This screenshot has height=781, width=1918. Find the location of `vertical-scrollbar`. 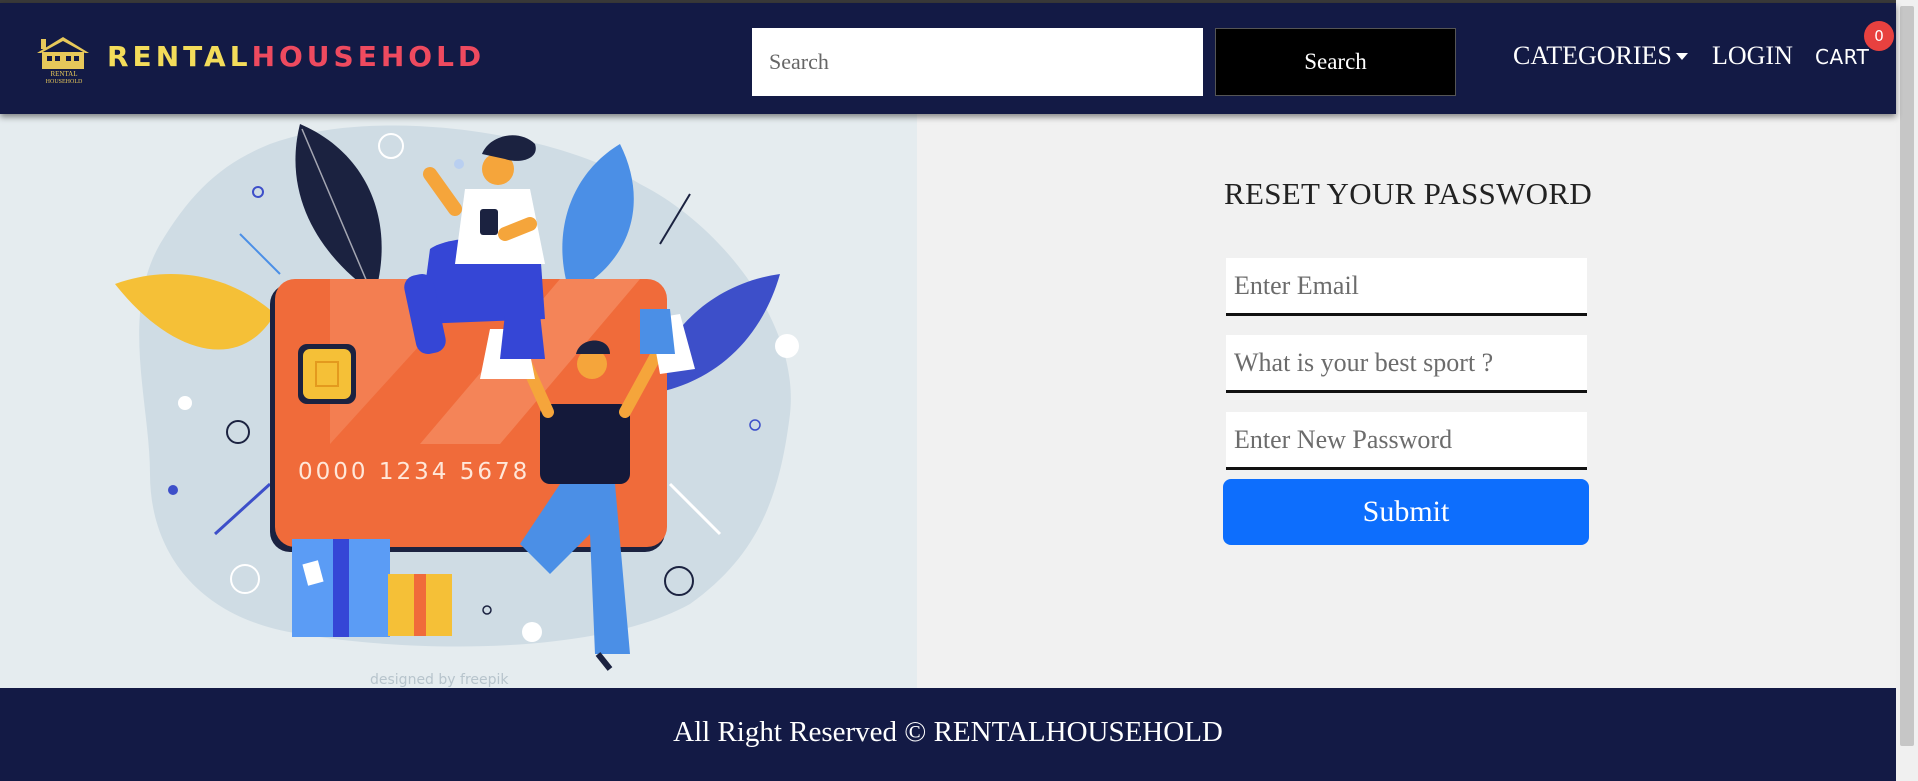

vertical-scrollbar is located at coordinates (1907, 390).